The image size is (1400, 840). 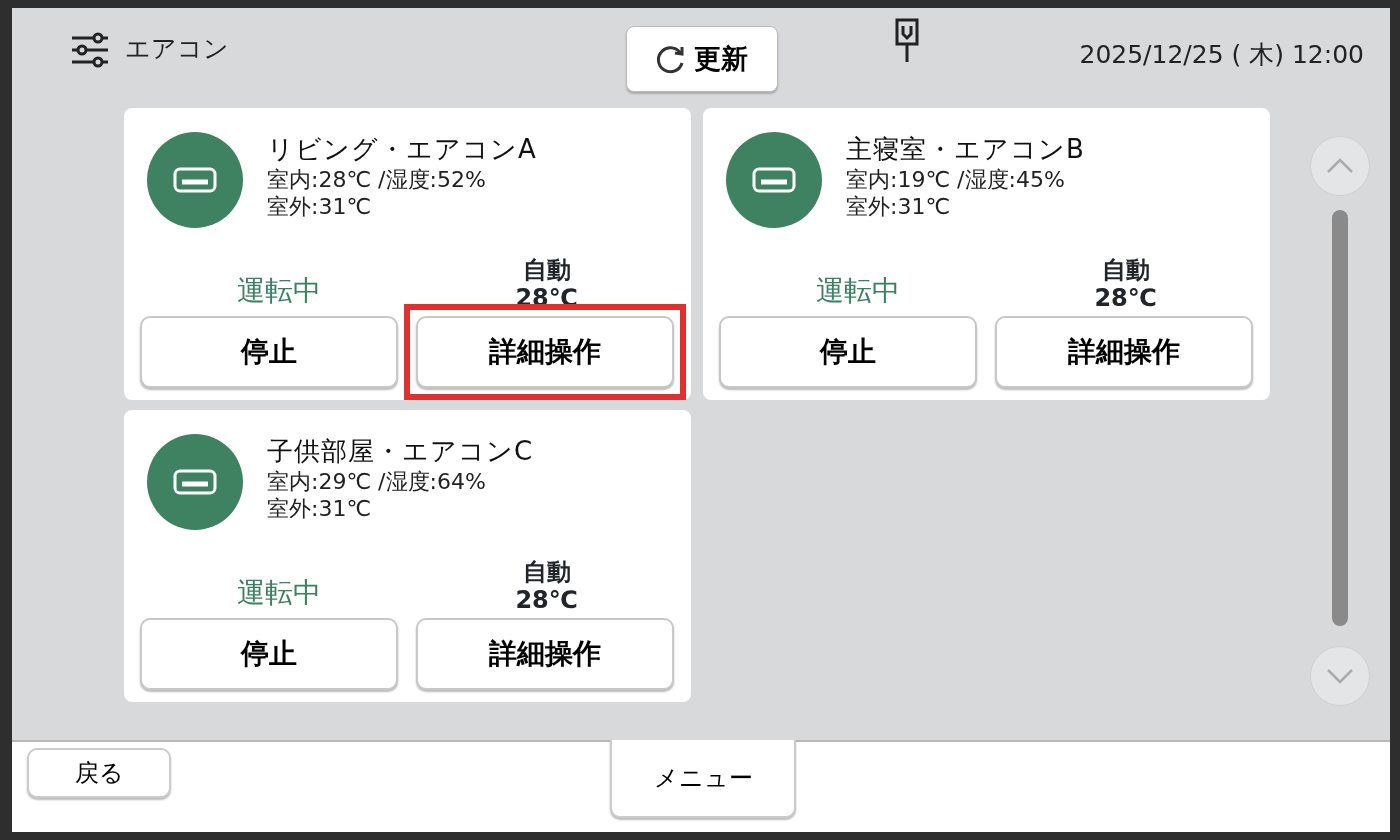 What do you see at coordinates (965, 149) in the screenshot?
I see `unit-name: 主寝室・エアコンB` at bounding box center [965, 149].